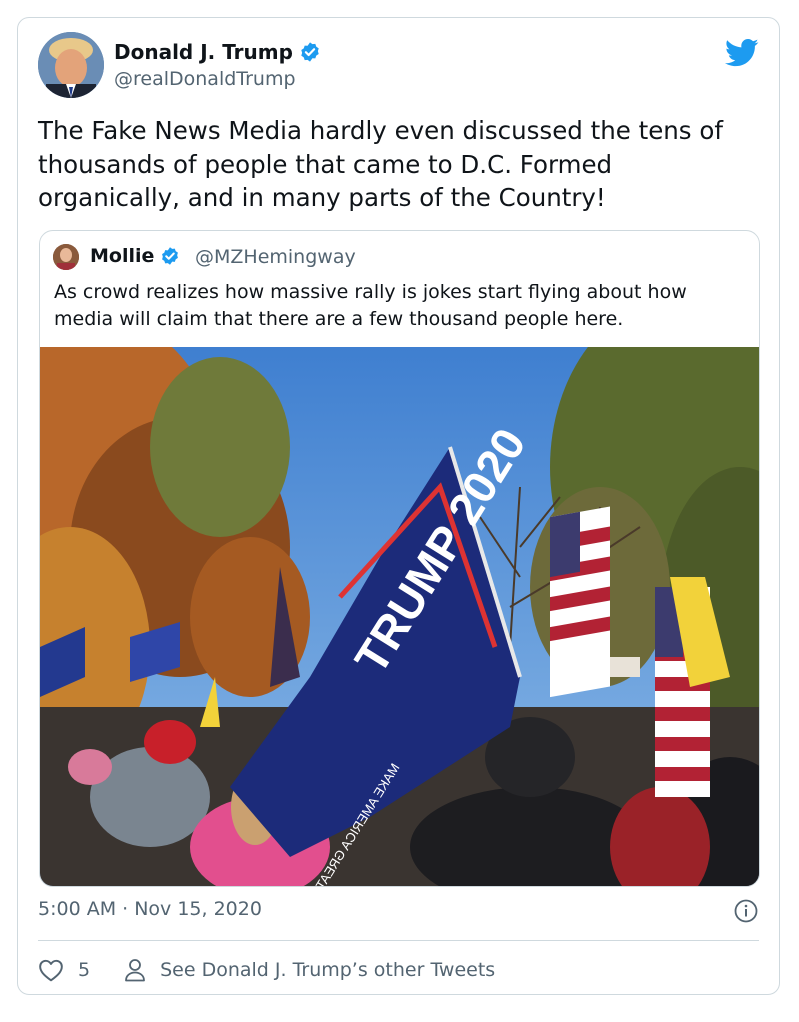  Describe the element at coordinates (746, 911) in the screenshot. I see `info-icon` at that location.